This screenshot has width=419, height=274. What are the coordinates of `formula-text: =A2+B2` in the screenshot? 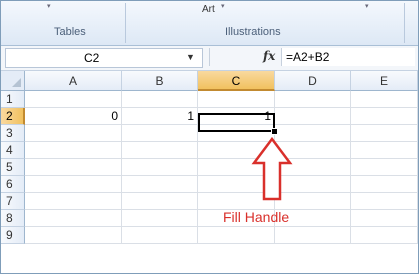 It's located at (308, 57).